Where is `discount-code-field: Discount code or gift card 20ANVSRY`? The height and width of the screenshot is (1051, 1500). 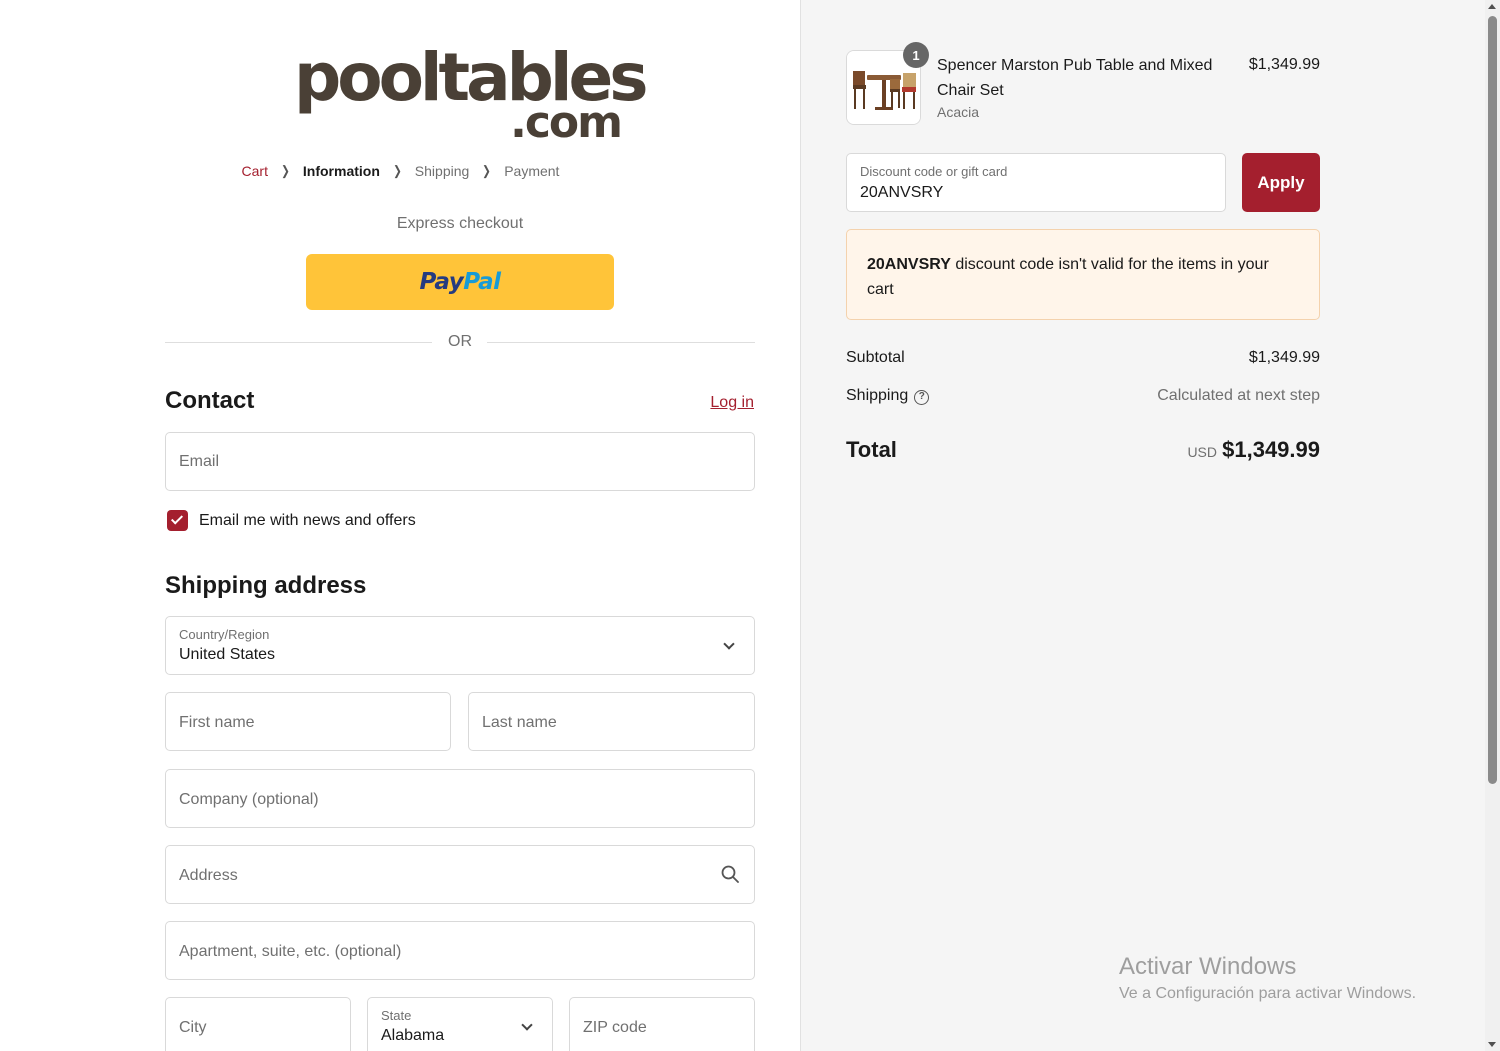 discount-code-field: Discount code or gift card 20ANVSRY is located at coordinates (1036, 182).